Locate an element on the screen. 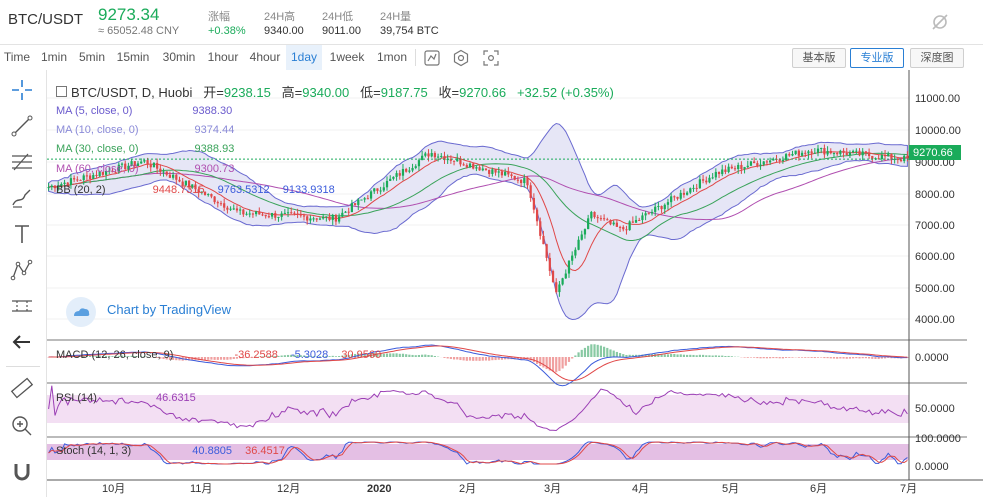 The image size is (983, 497). brush-icon is located at coordinates (22, 198).